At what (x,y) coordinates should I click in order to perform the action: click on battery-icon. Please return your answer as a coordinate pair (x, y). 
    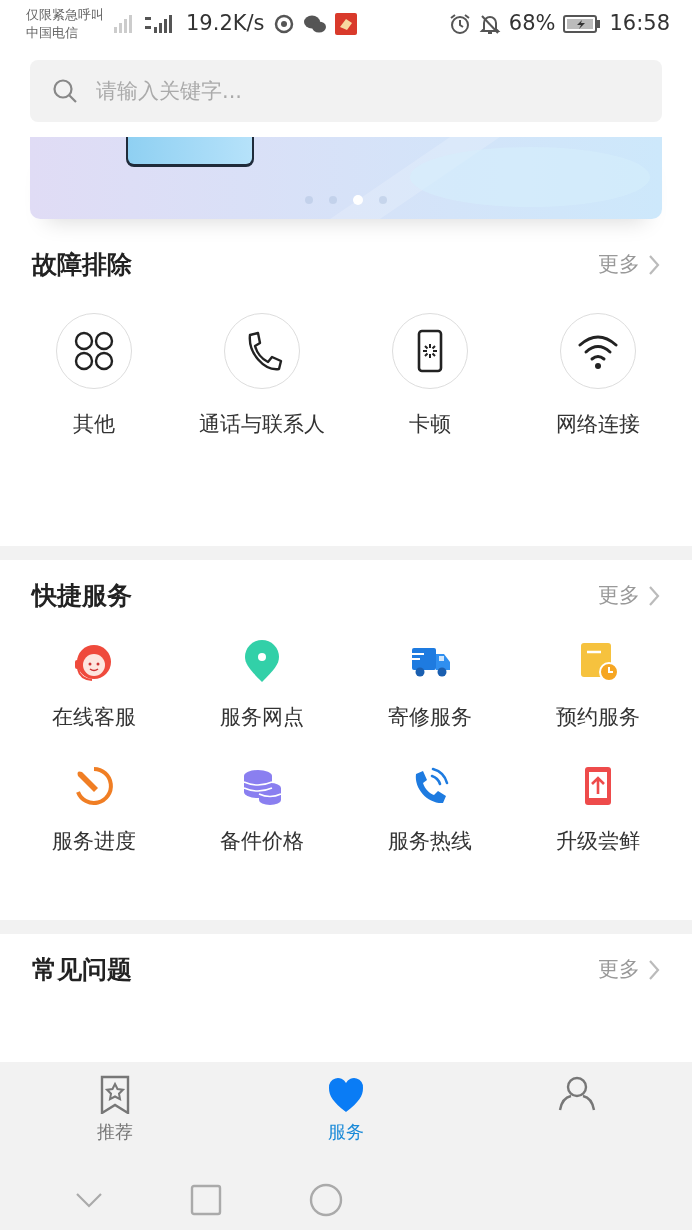
    Looking at the image, I should click on (582, 24).